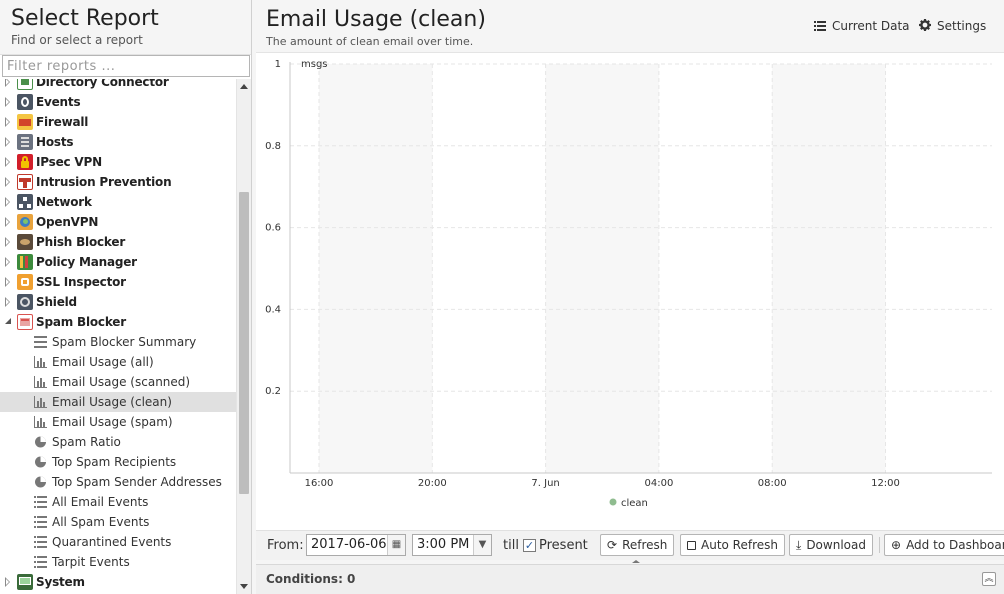 This screenshot has height=594, width=1004. What do you see at coordinates (443, 544) in the screenshot?
I see `from-time-value: 3:00 PM` at bounding box center [443, 544].